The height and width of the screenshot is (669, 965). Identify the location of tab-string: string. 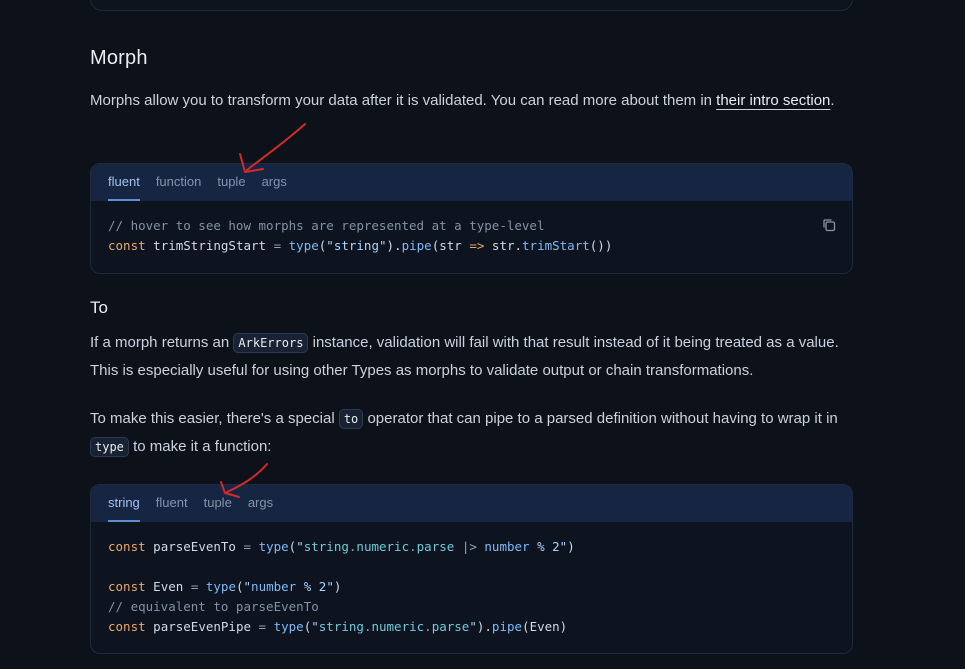
(124, 503).